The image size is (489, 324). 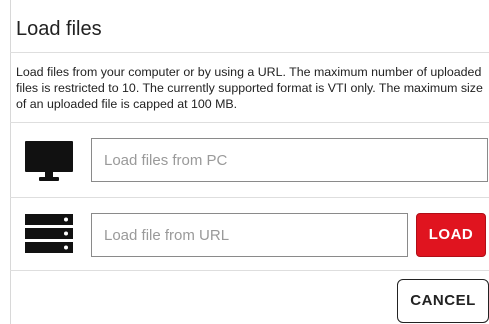 What do you see at coordinates (451, 235) in the screenshot?
I see `load-button: LOAD` at bounding box center [451, 235].